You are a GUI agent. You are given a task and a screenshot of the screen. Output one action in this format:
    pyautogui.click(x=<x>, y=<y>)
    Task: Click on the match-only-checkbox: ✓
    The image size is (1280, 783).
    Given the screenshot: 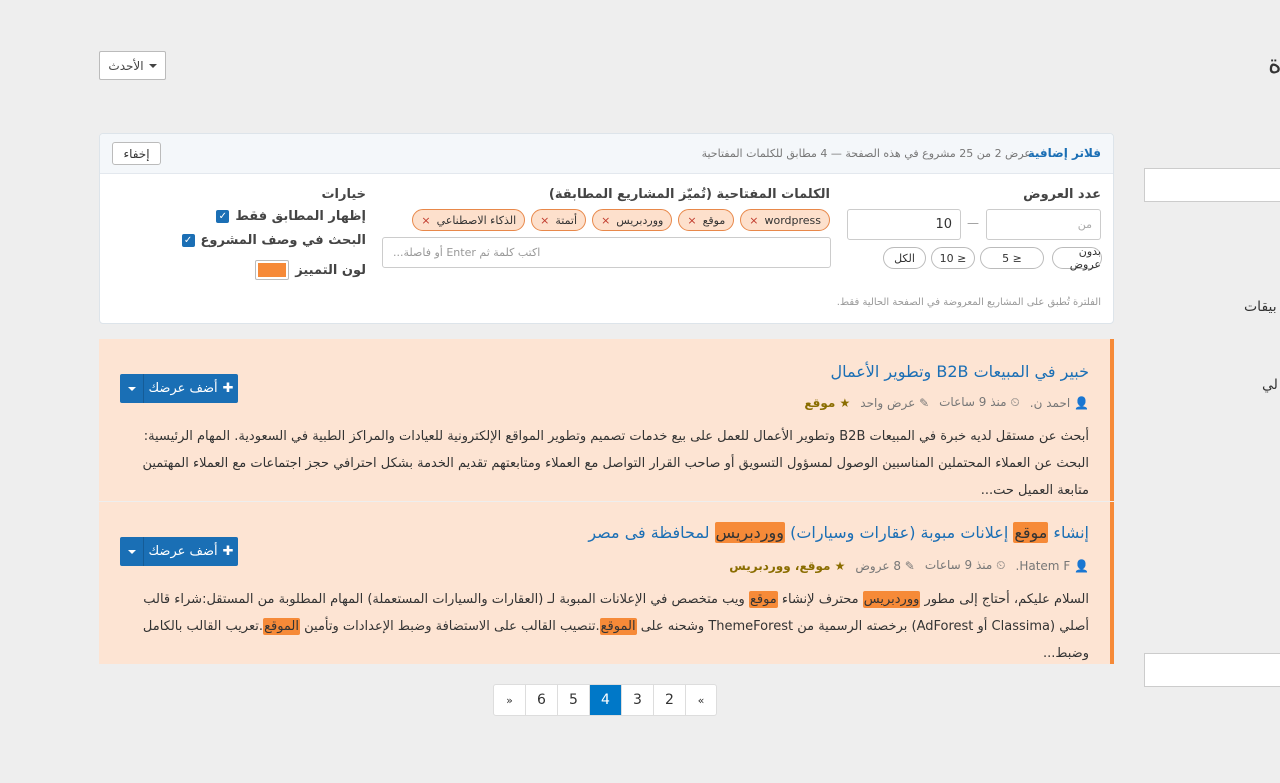 What is the action you would take?
    pyautogui.click(x=223, y=216)
    